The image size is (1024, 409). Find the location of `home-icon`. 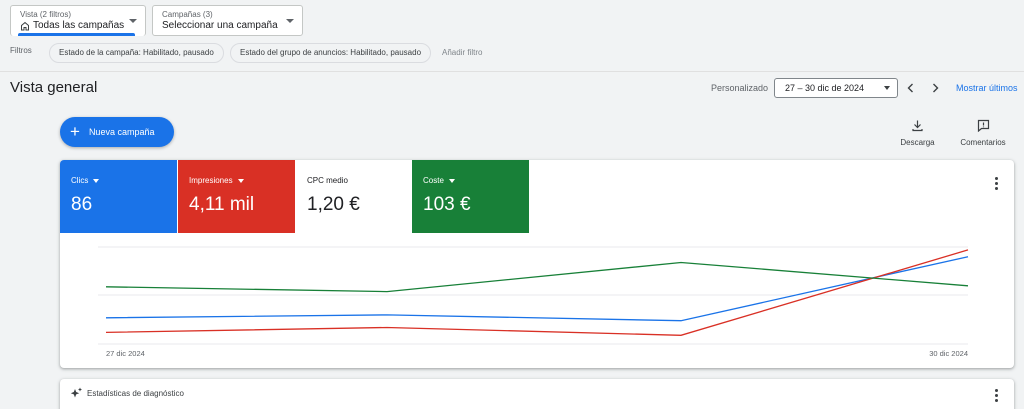

home-icon is located at coordinates (25, 26).